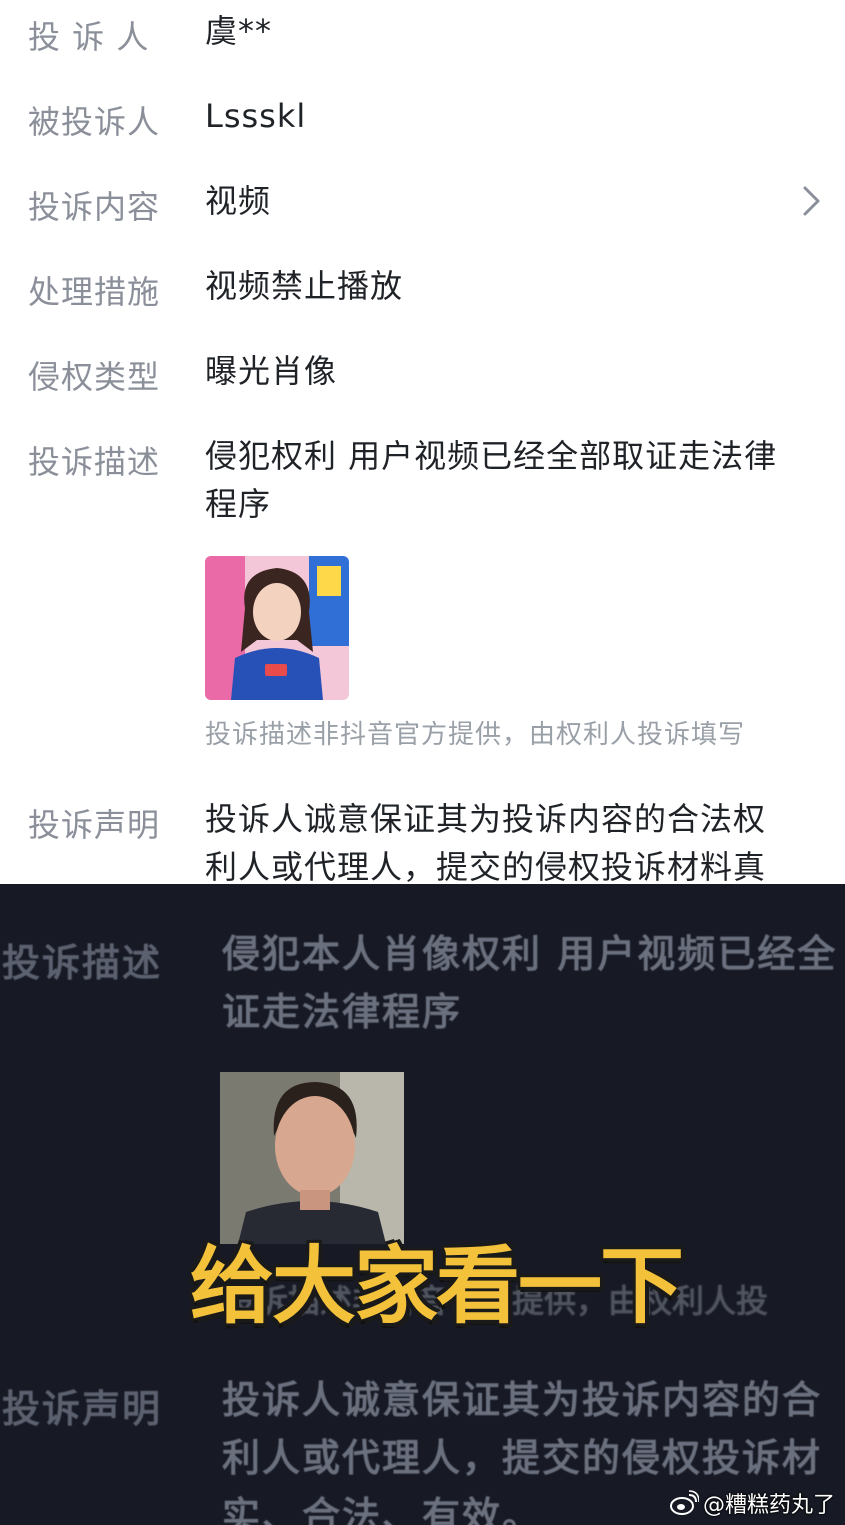 This screenshot has height=1525, width=845. What do you see at coordinates (486, 866) in the screenshot?
I see `statement-line-2: 利人或代理人，提交的侵权投诉材料真` at bounding box center [486, 866].